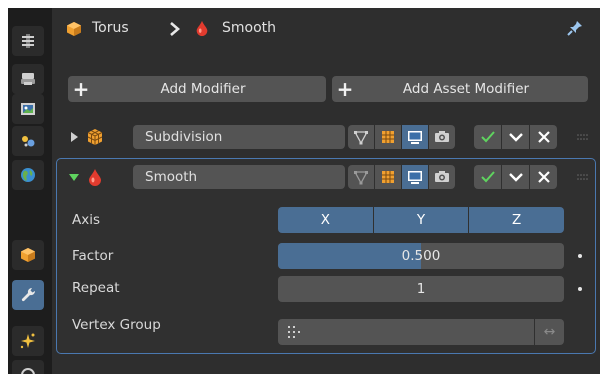 The width and height of the screenshot is (608, 374). I want to click on tab-output, so click(28, 109).